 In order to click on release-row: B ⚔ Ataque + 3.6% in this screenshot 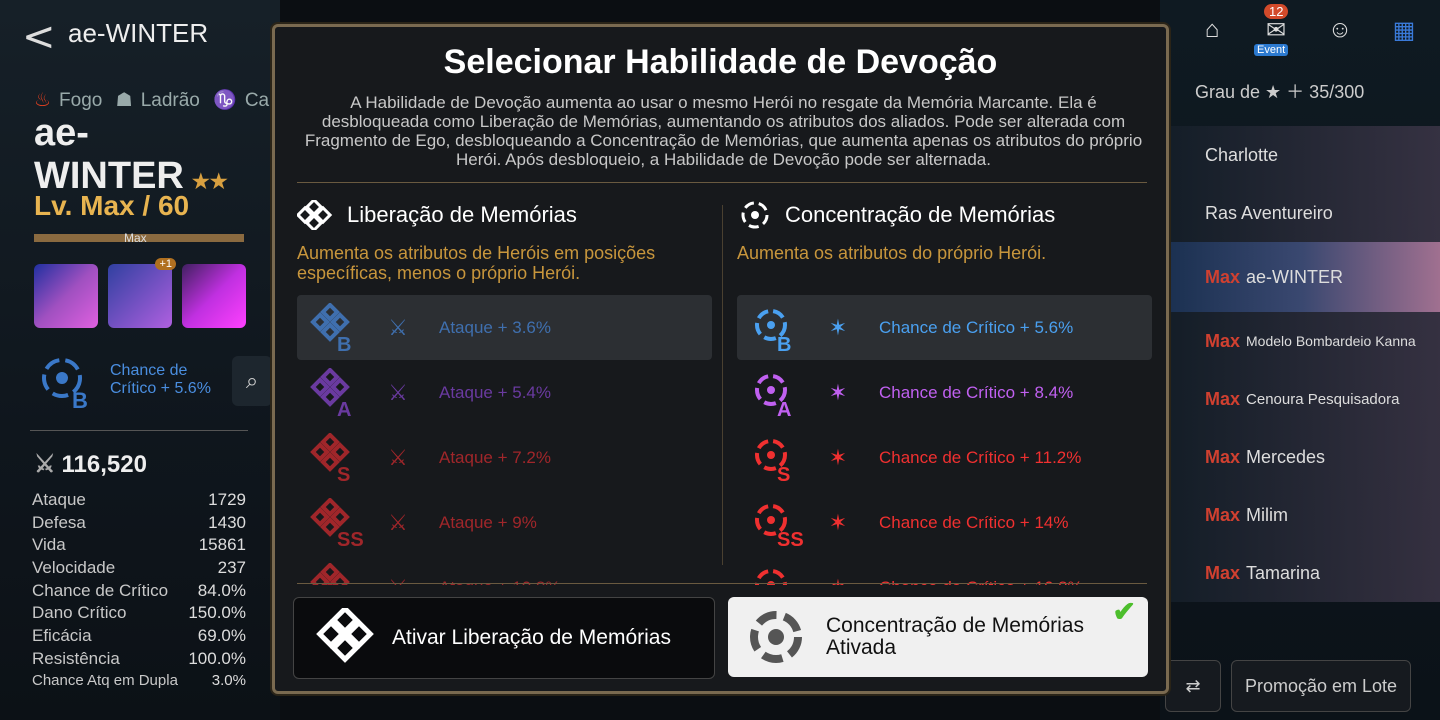, I will do `click(504, 327)`.